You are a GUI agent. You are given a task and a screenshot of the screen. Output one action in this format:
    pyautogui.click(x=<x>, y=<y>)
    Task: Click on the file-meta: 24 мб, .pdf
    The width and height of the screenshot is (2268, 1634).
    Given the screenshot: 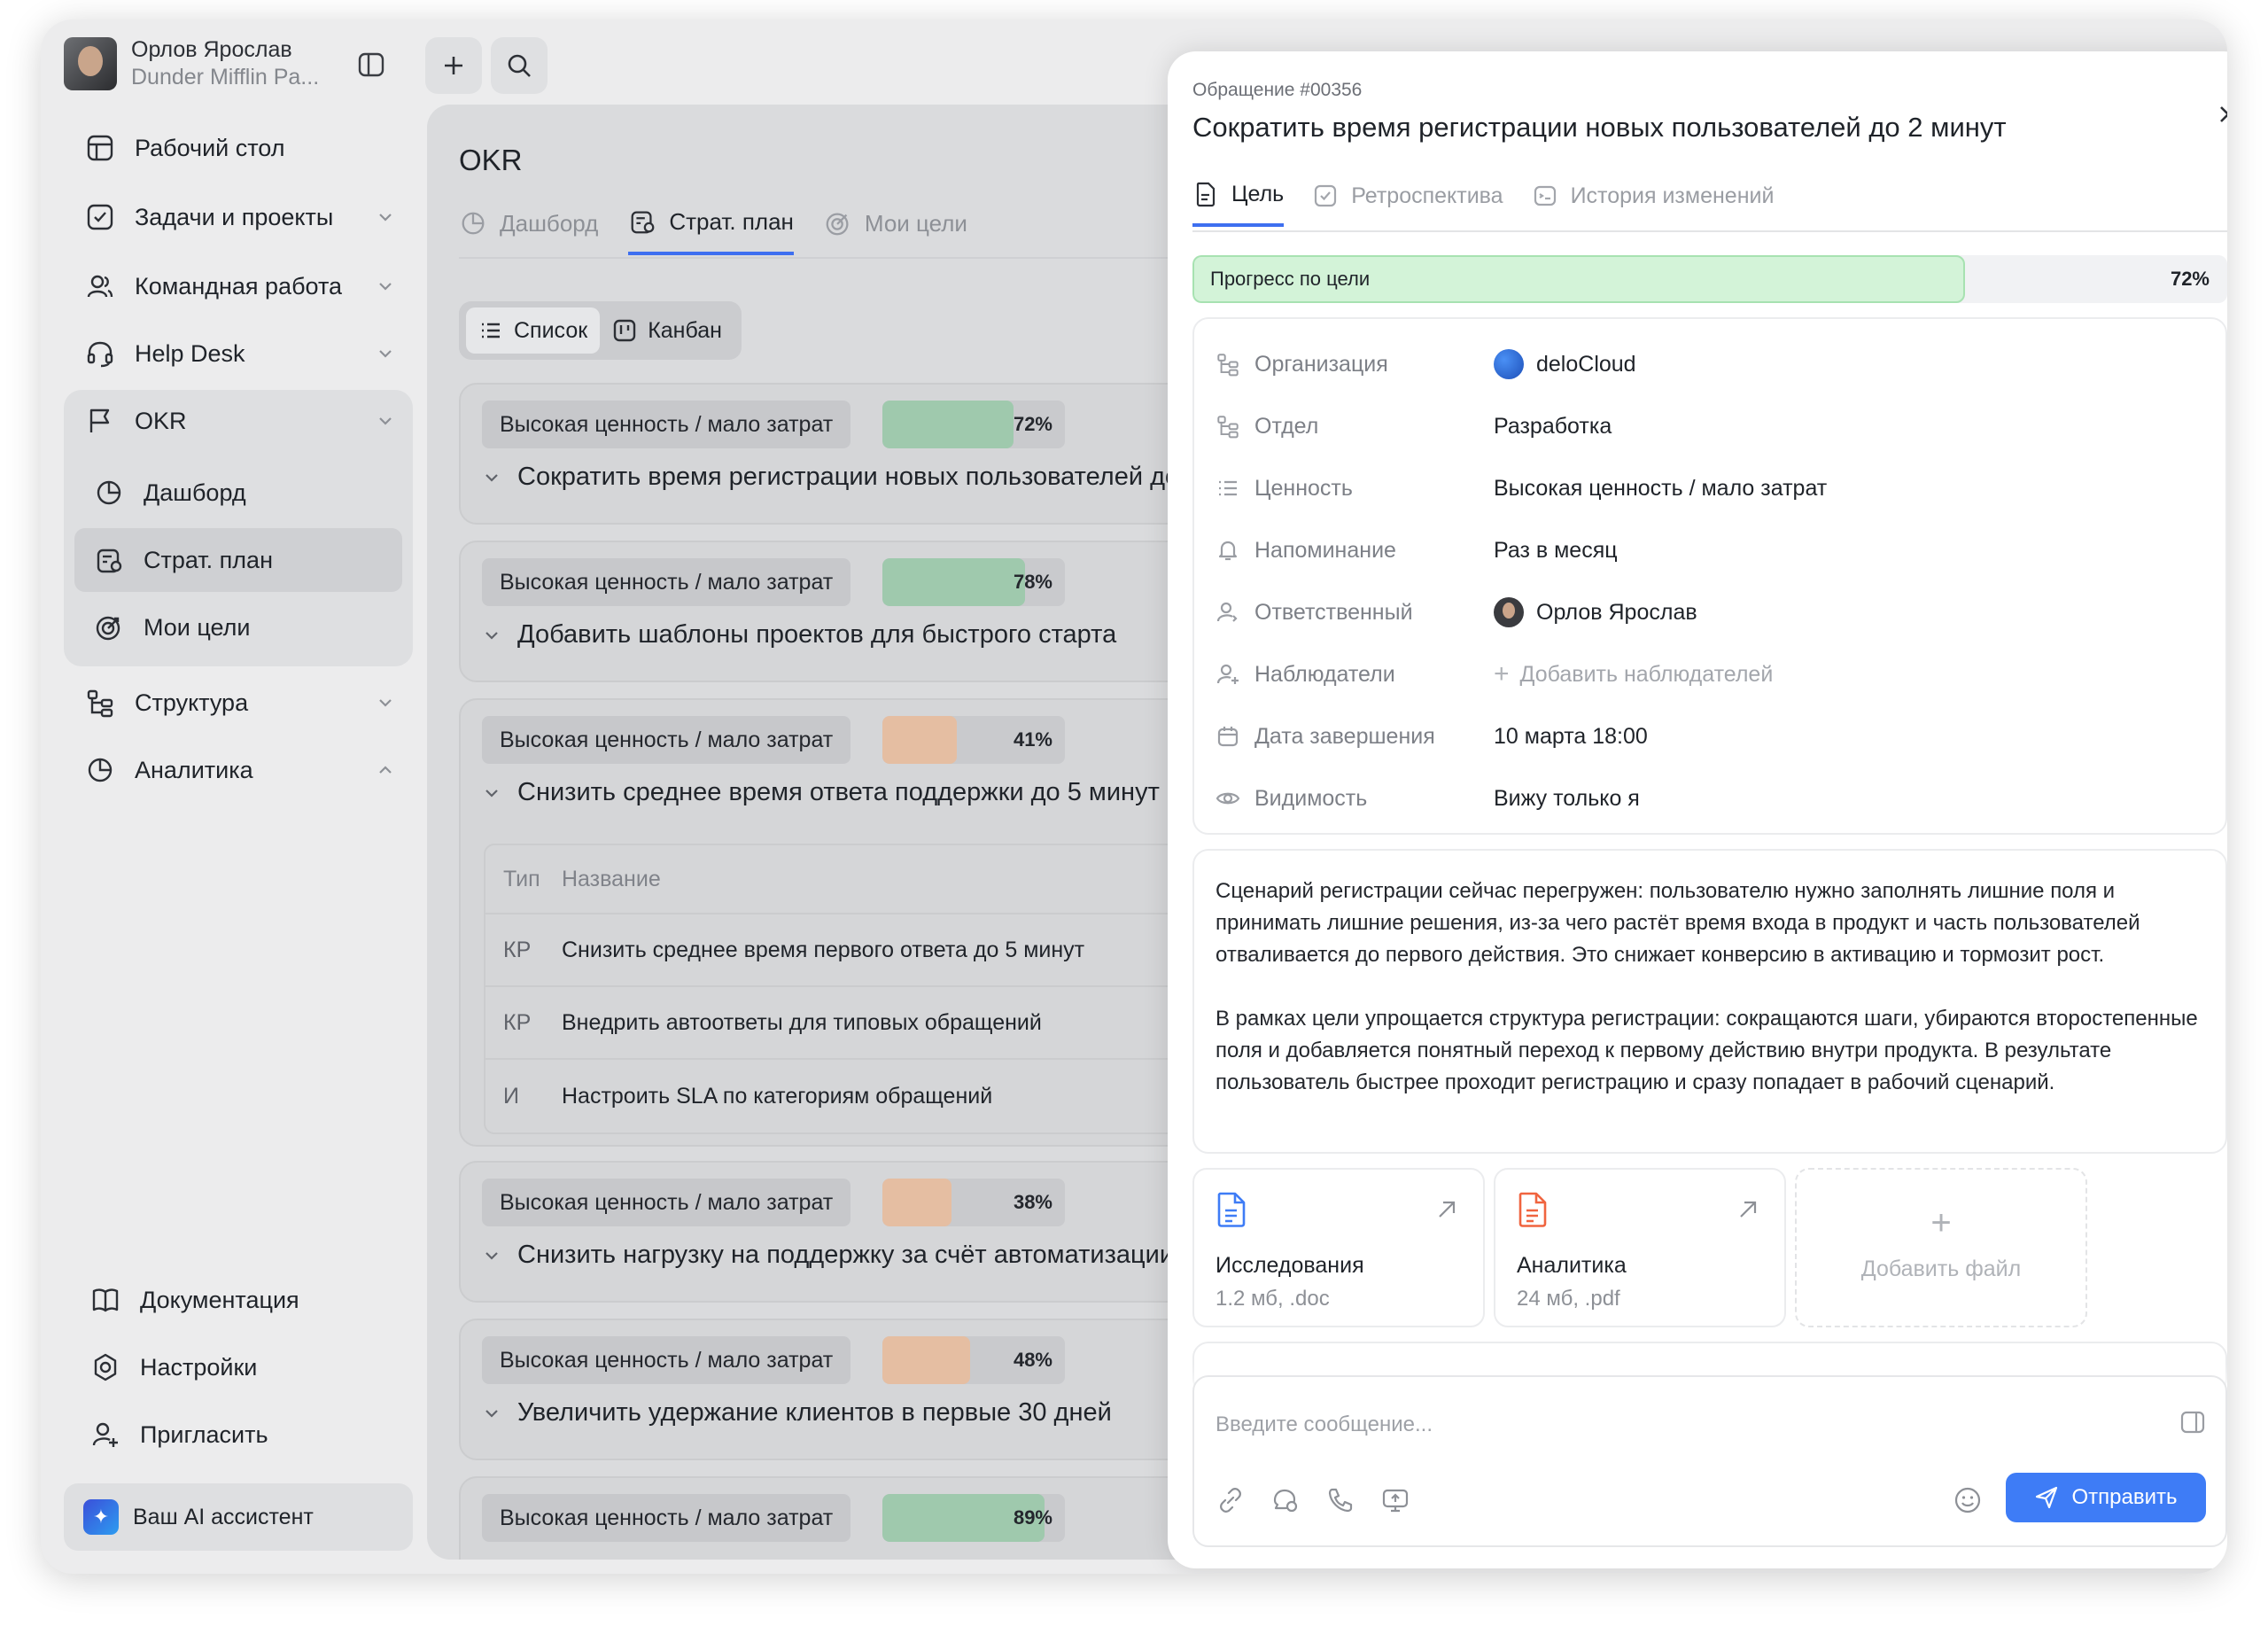 What is the action you would take?
    pyautogui.click(x=1568, y=1299)
    